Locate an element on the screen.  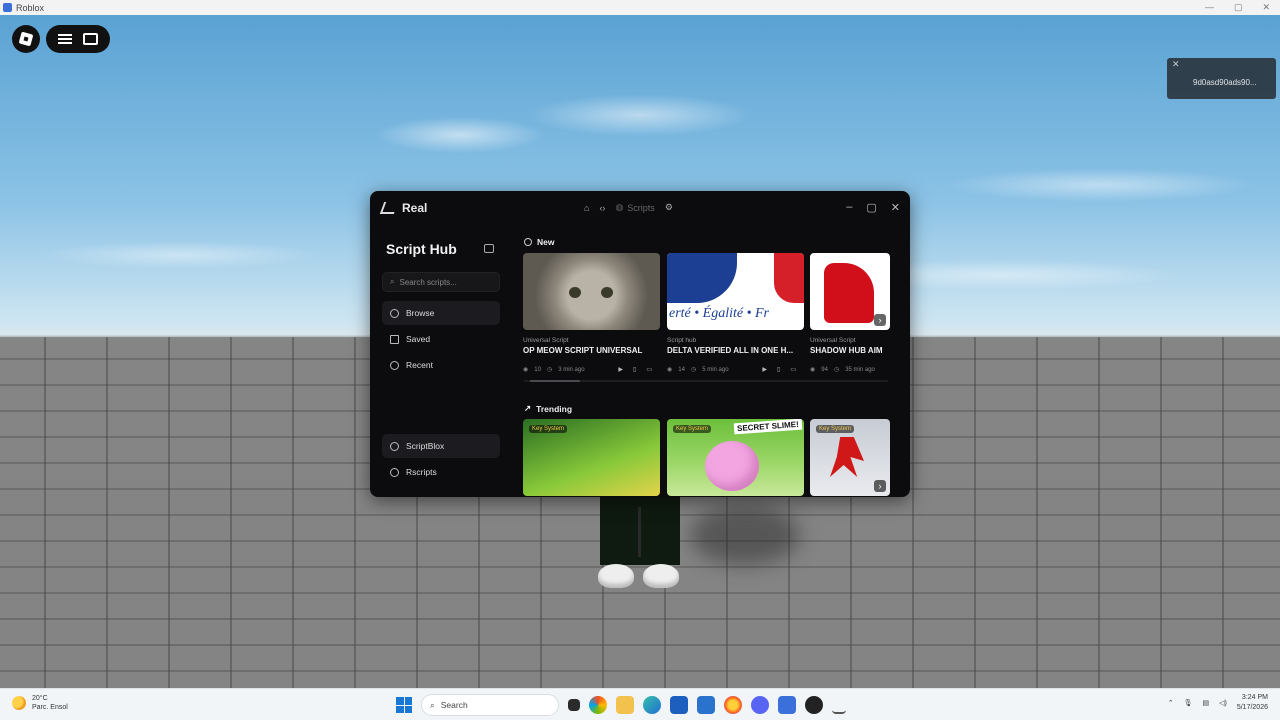
roblox-player-icon is located at coordinates (814, 705).